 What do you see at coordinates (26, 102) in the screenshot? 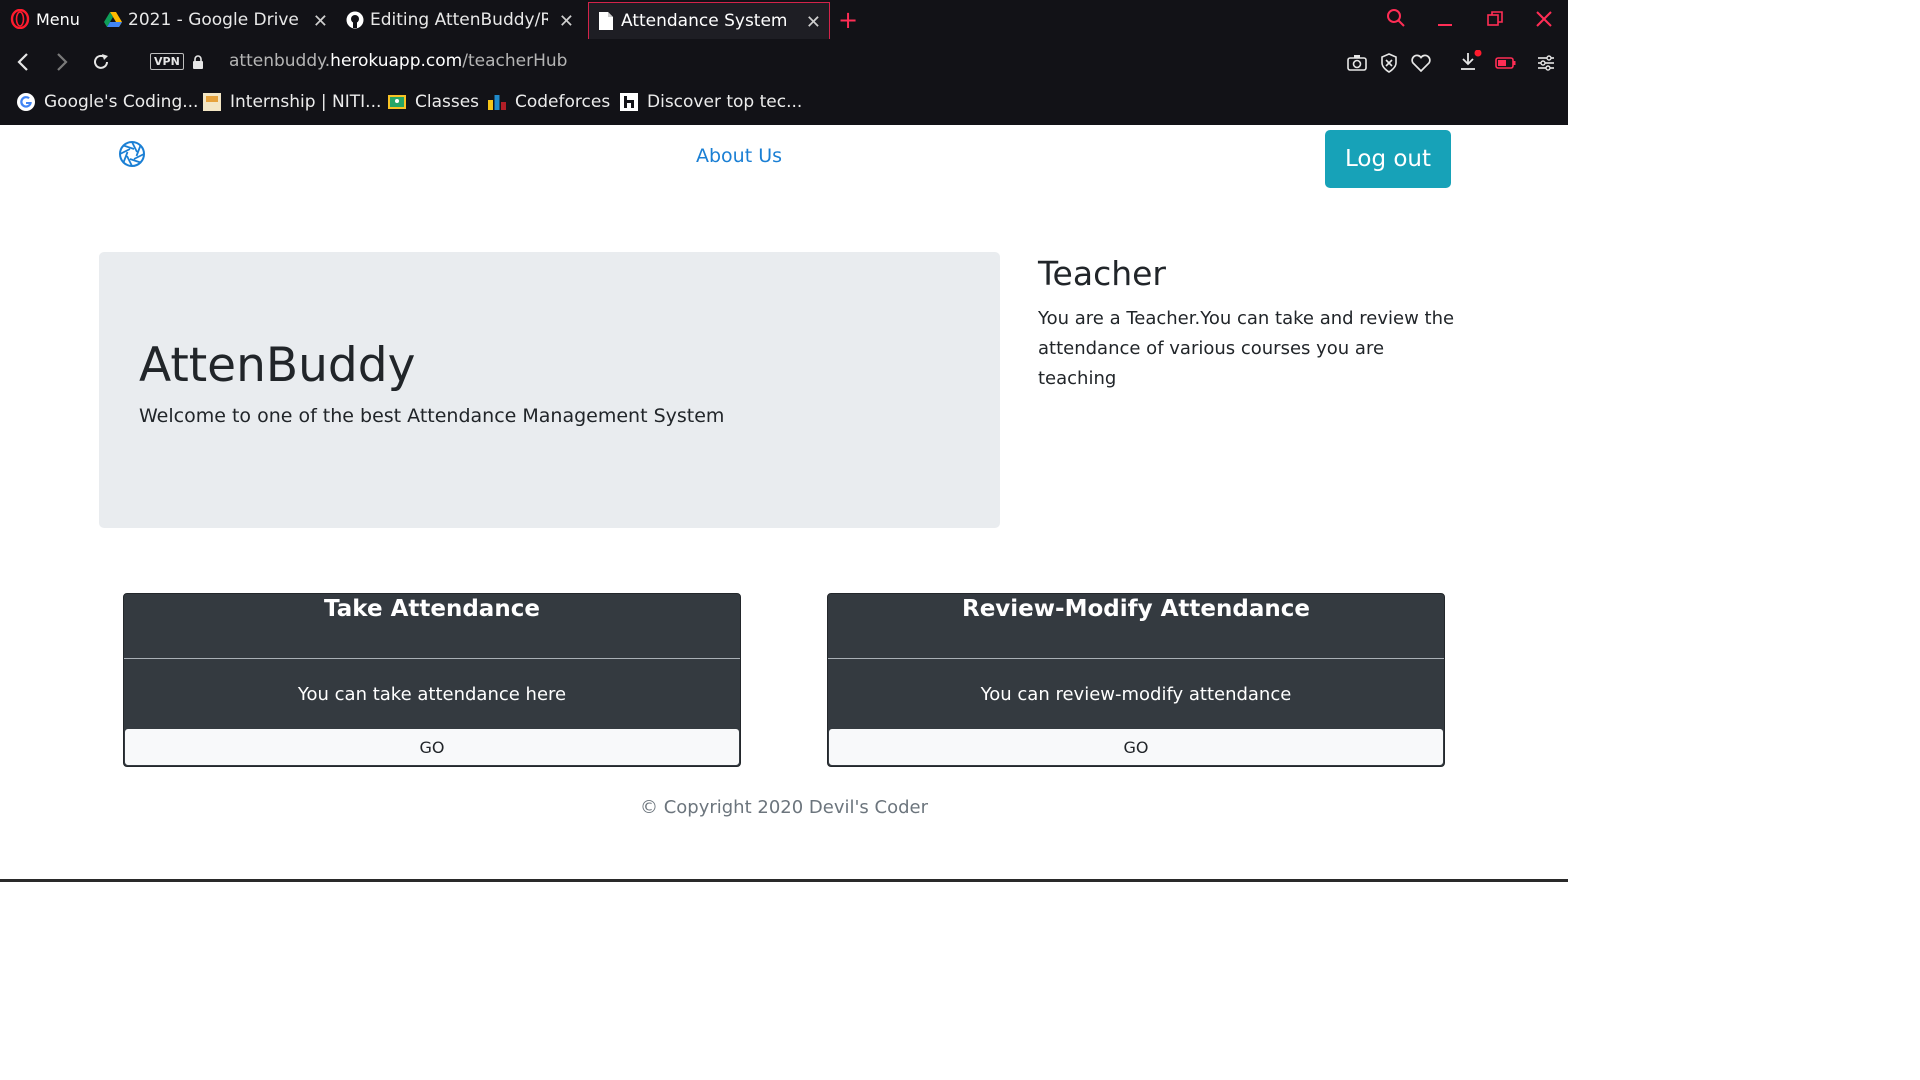
I see `google-icon` at bounding box center [26, 102].